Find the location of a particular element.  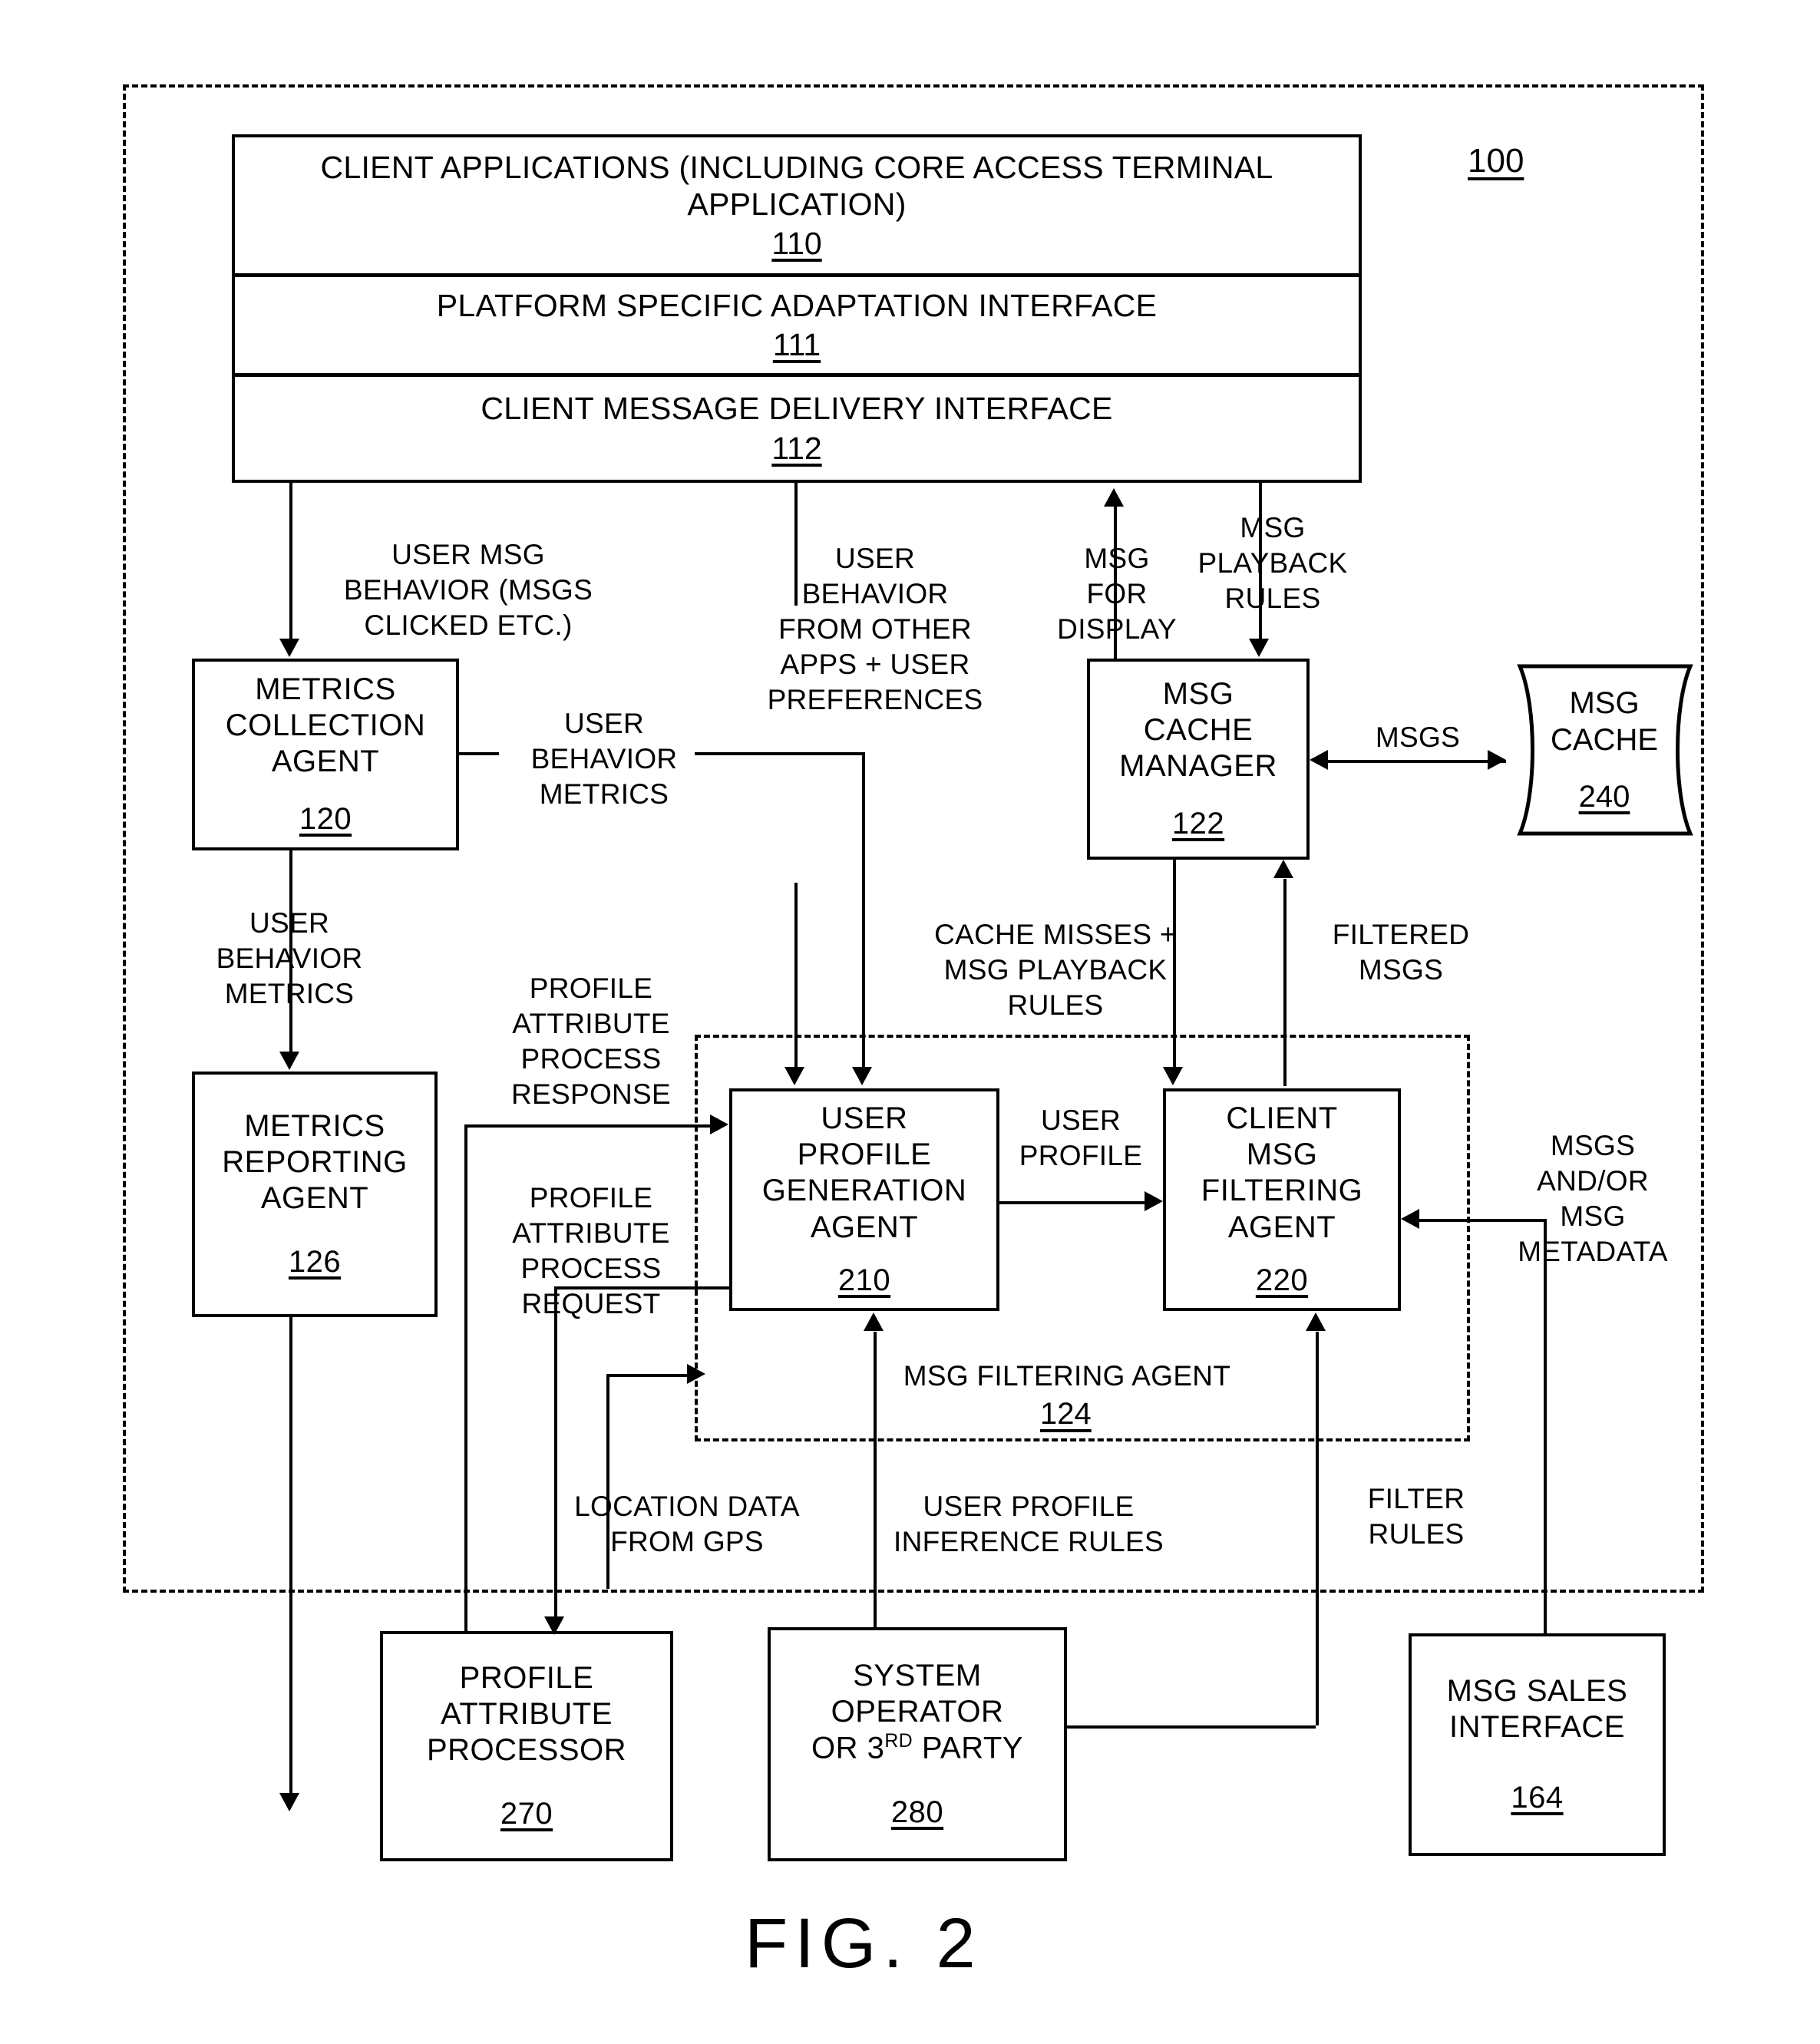

platform-adaptation-ref: 111 is located at coordinates (796, 345).